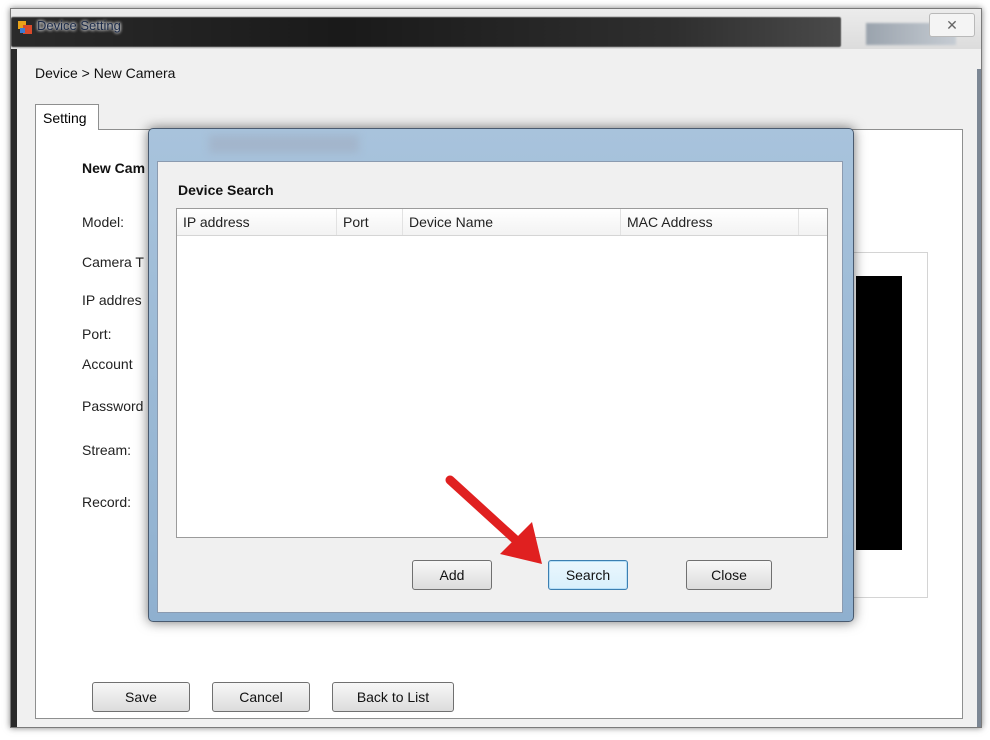 This screenshot has height=740, width=990. I want to click on dialog-title-blur, so click(284, 144).